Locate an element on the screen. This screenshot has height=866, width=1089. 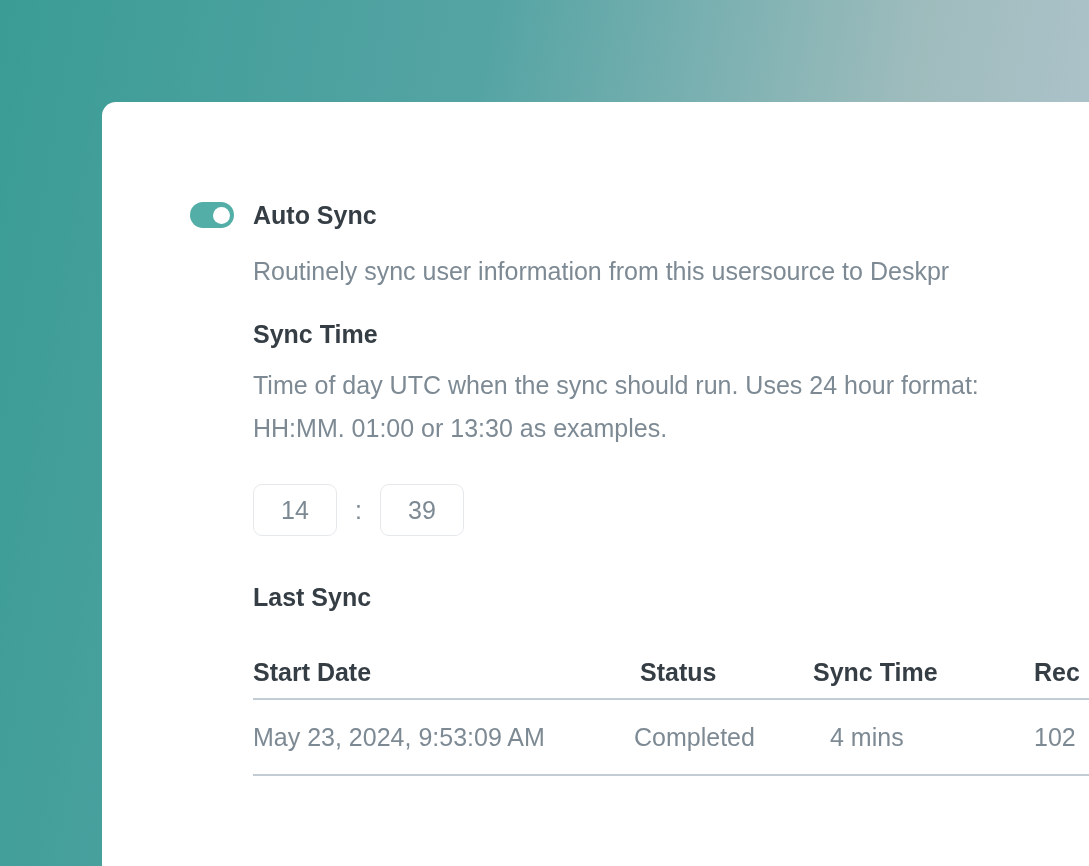
sync-time-description: Time of day UTC when the sync should run. Uses 24 hour format: HH:MM. 01:00 or 13:30 as examples. is located at coordinates (616, 407).